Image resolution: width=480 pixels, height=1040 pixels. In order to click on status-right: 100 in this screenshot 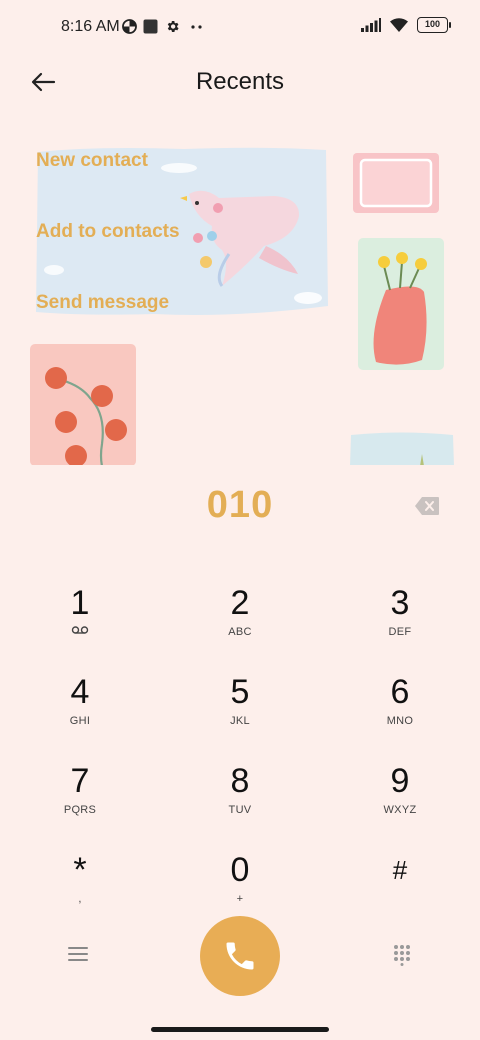, I will do `click(406, 25)`.